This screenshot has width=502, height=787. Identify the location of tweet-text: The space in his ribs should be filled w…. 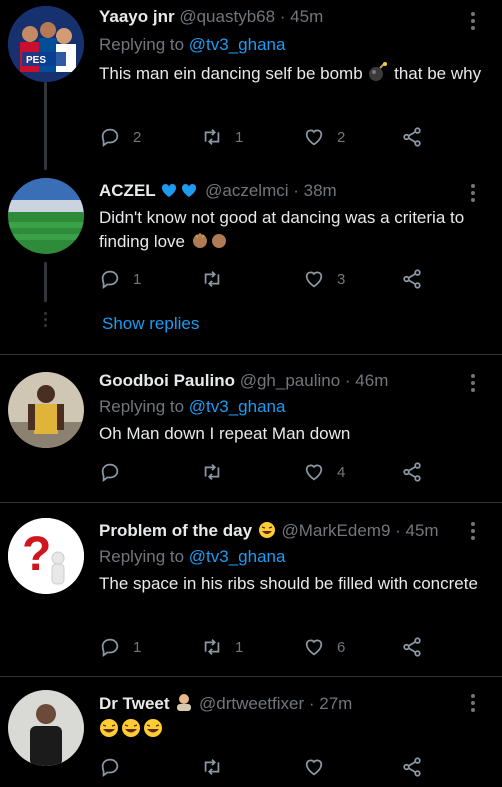
(288, 583).